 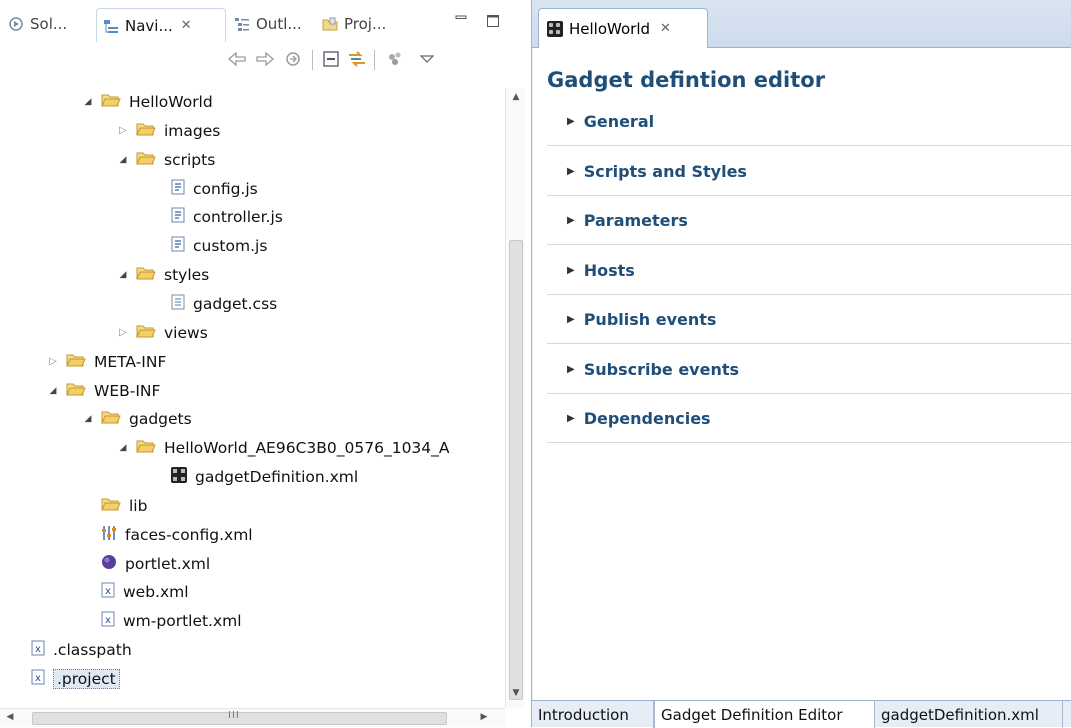 I want to click on tree-item: ▷ images, so click(x=168, y=131).